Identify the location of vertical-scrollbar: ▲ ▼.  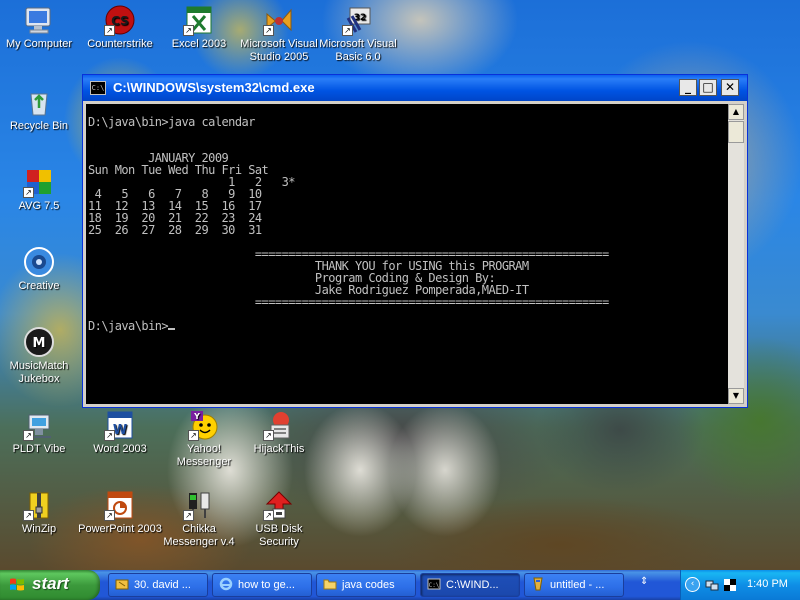
(736, 254).